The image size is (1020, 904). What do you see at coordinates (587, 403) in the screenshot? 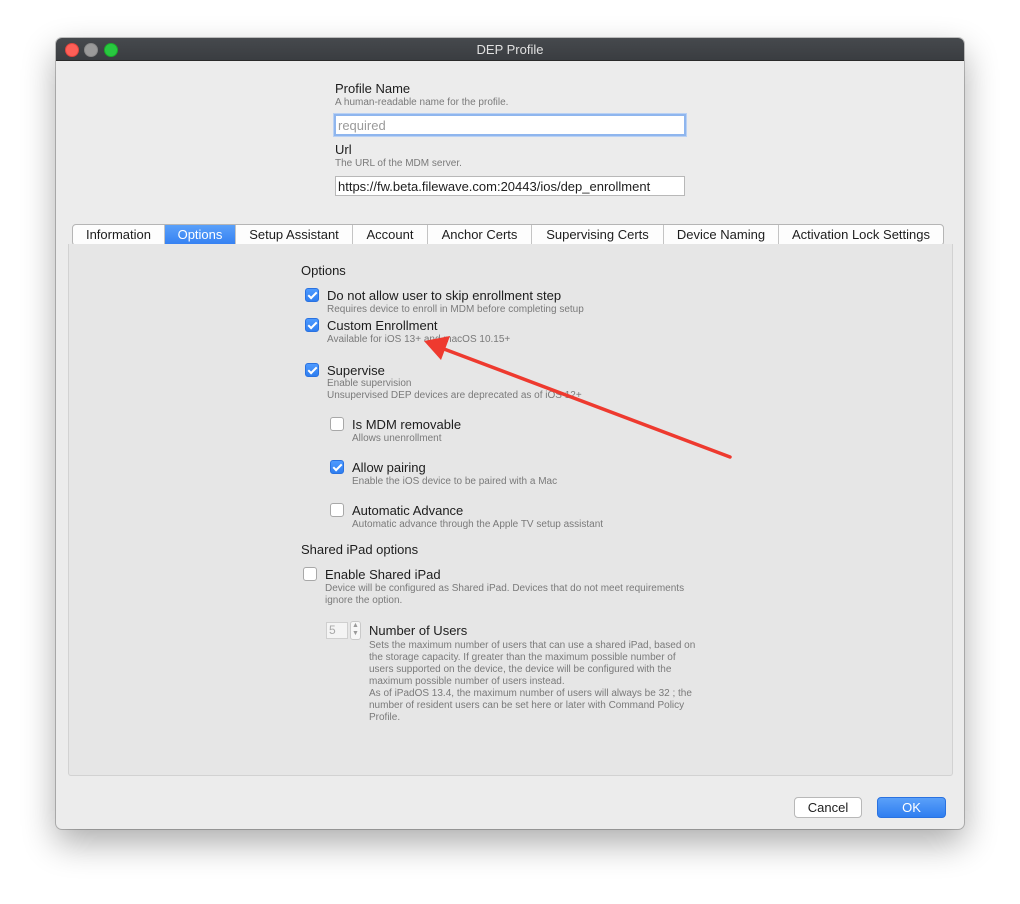
I see `arrow-shaft` at bounding box center [587, 403].